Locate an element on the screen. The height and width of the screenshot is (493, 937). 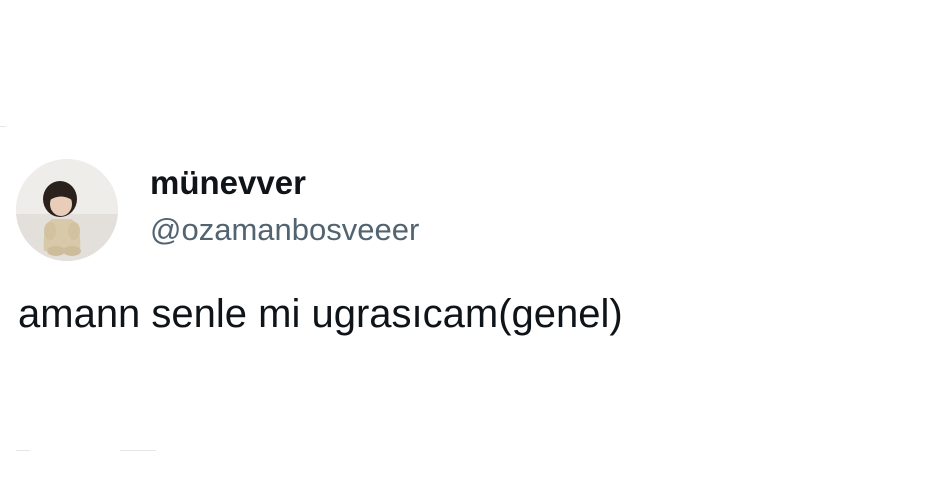
avatar is located at coordinates (67, 210).